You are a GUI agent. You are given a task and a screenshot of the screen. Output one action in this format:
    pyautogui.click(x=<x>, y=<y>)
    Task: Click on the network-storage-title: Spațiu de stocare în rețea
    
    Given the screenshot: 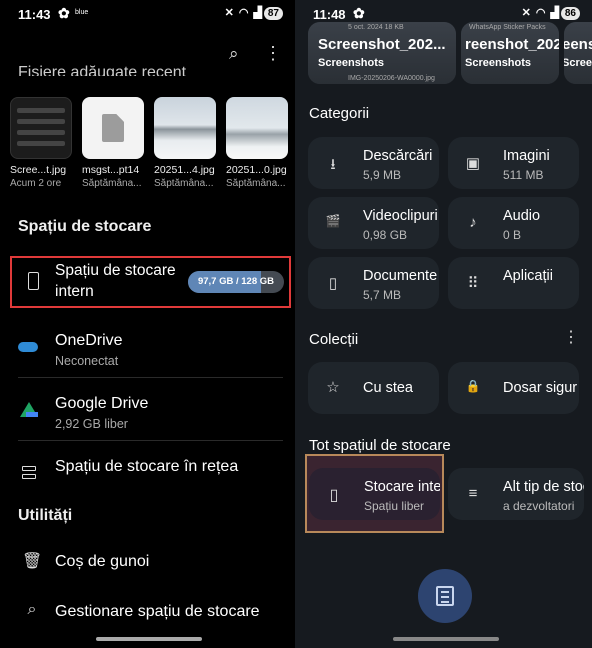 What is the action you would take?
    pyautogui.click(x=147, y=466)
    